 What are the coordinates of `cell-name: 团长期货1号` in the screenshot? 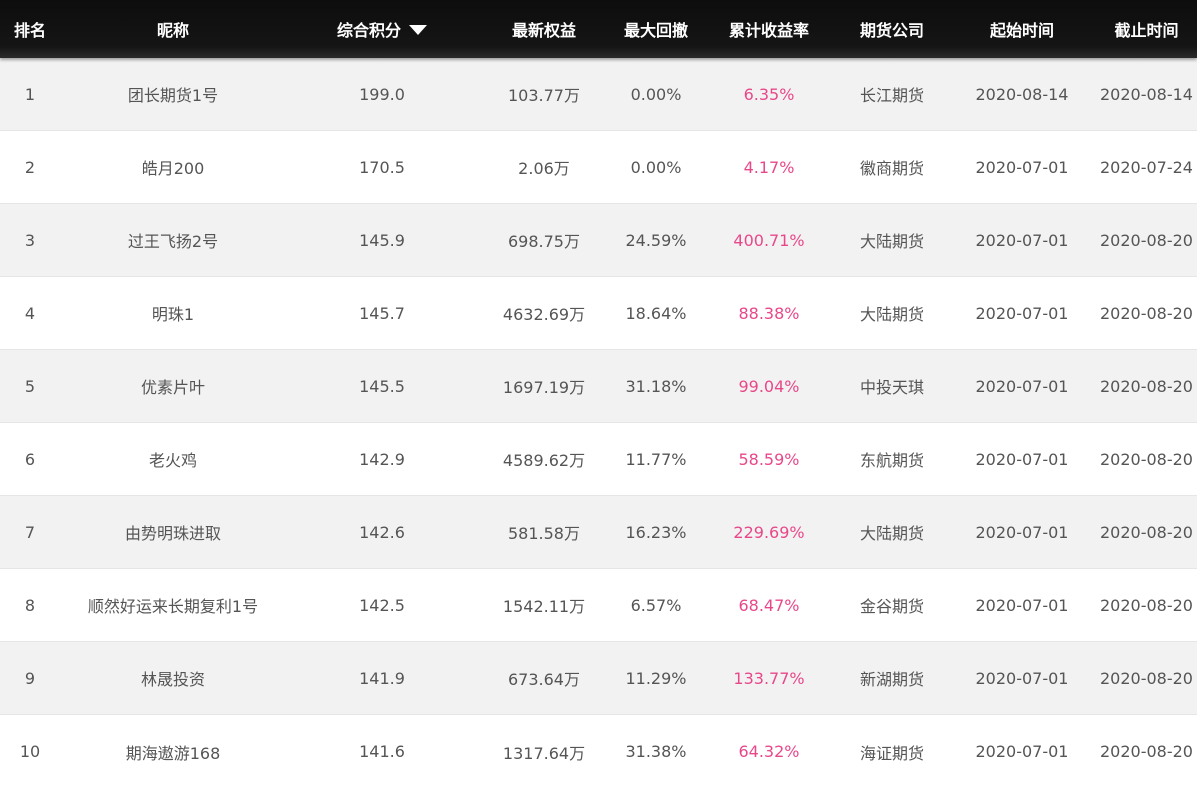 It's located at (173, 95).